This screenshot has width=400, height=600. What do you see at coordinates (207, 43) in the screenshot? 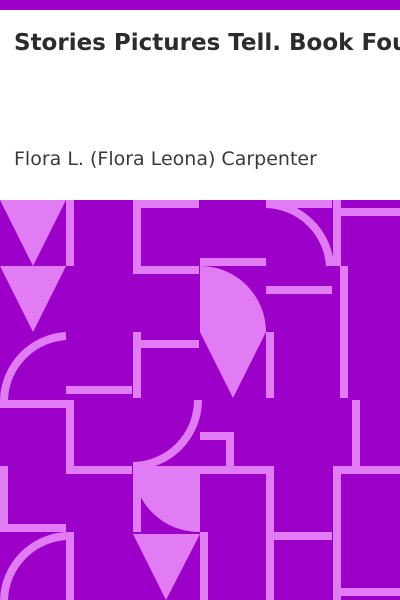
I see `book-title: Stories Pictures Tell. Book Four` at bounding box center [207, 43].